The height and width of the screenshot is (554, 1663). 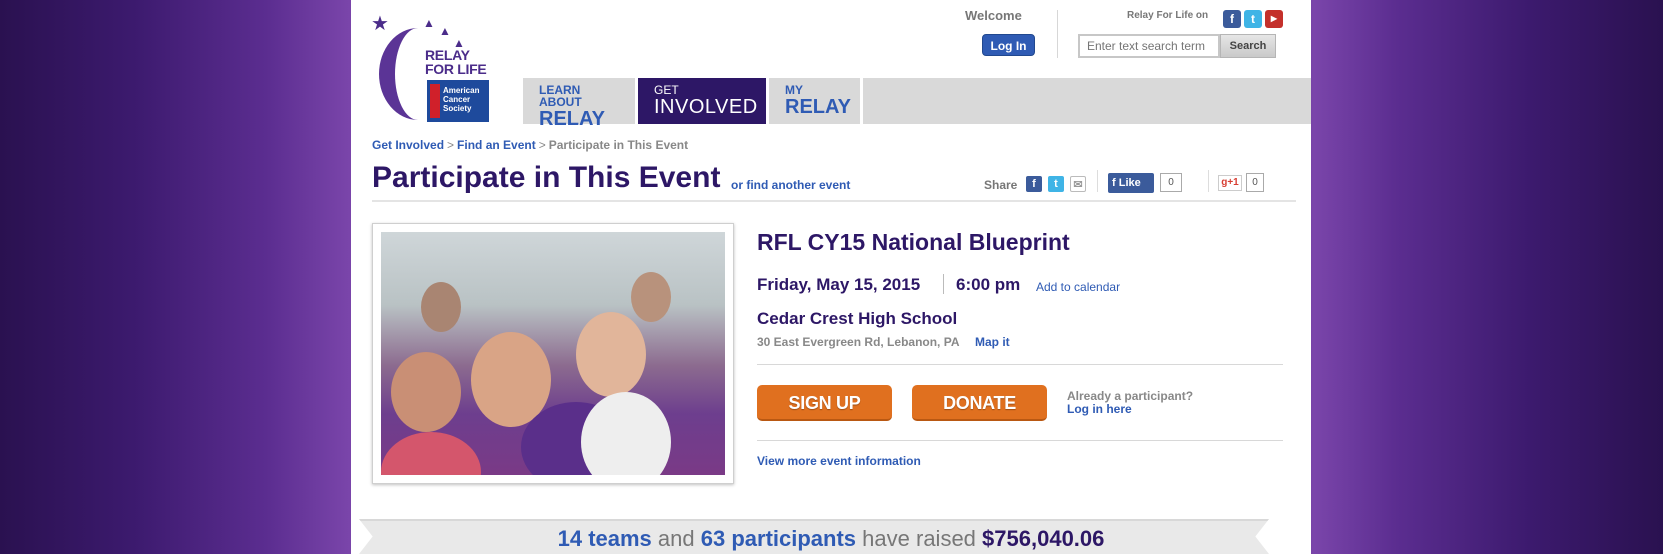 I want to click on welcome-text: Welcome, so click(x=993, y=15).